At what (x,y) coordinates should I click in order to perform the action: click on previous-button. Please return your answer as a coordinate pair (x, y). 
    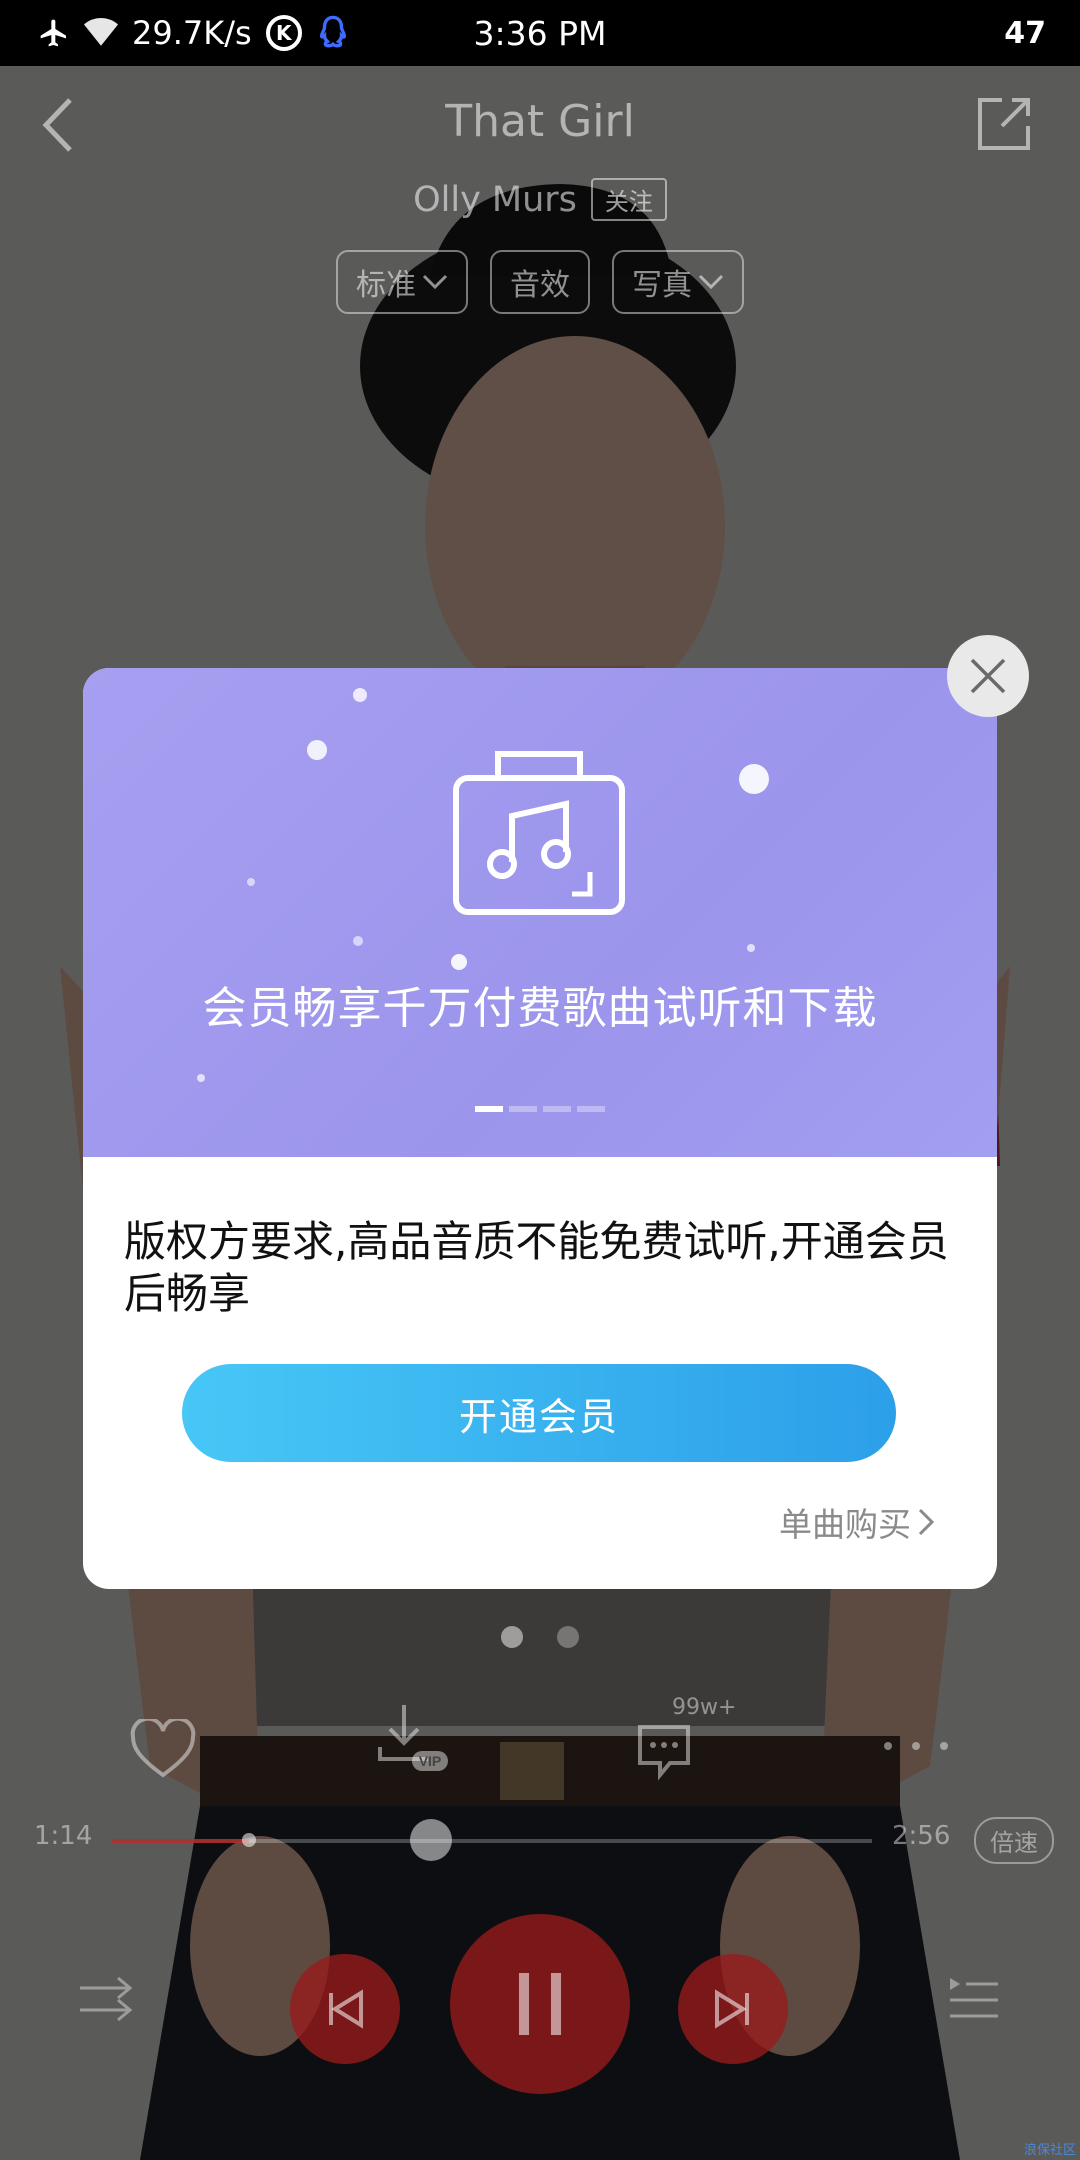
    Looking at the image, I should click on (345, 2009).